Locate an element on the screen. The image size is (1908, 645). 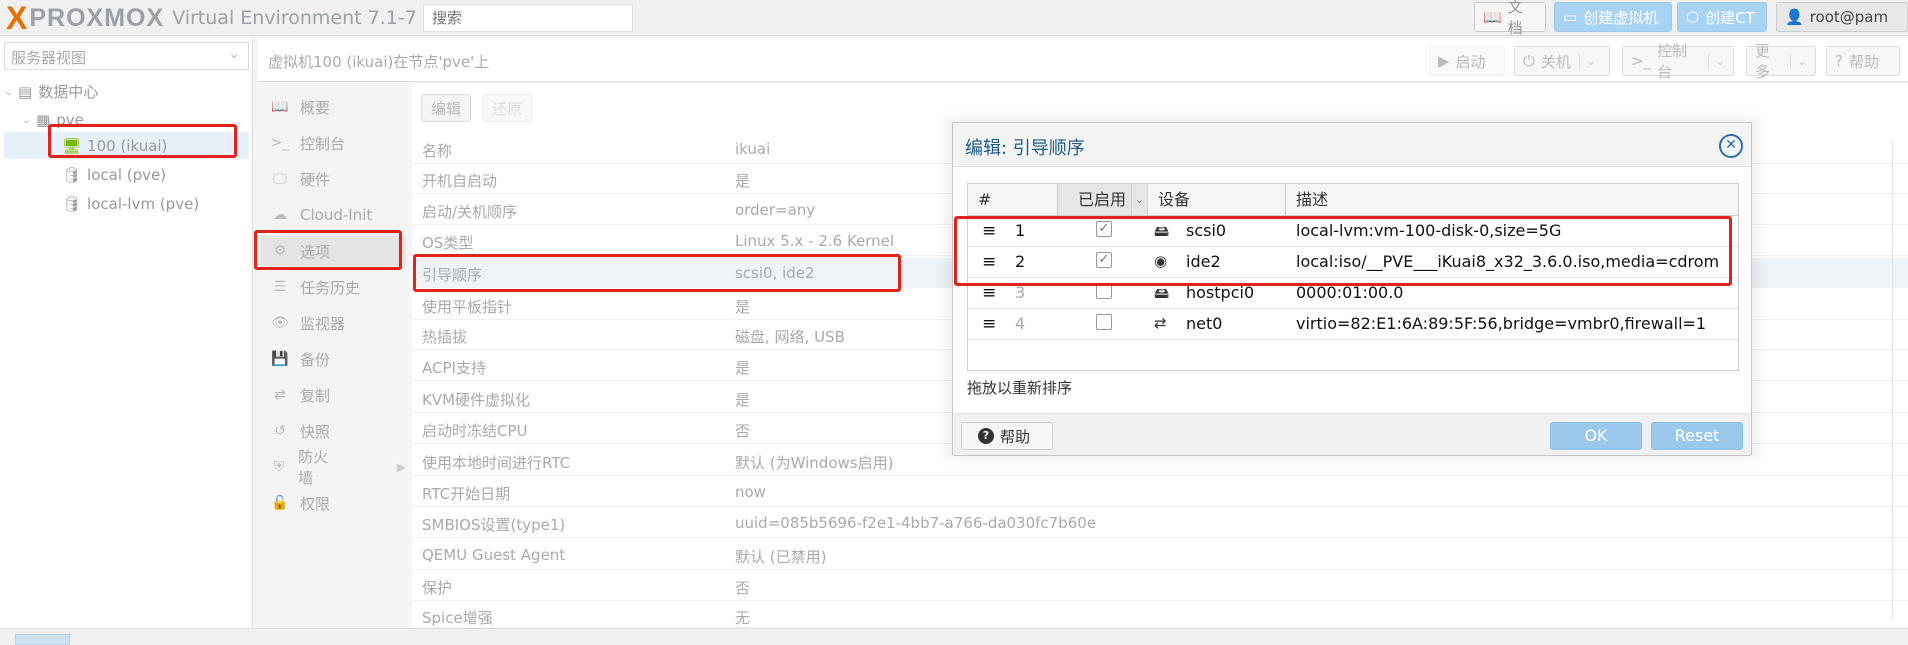
task-log-tab is located at coordinates (42, 639).